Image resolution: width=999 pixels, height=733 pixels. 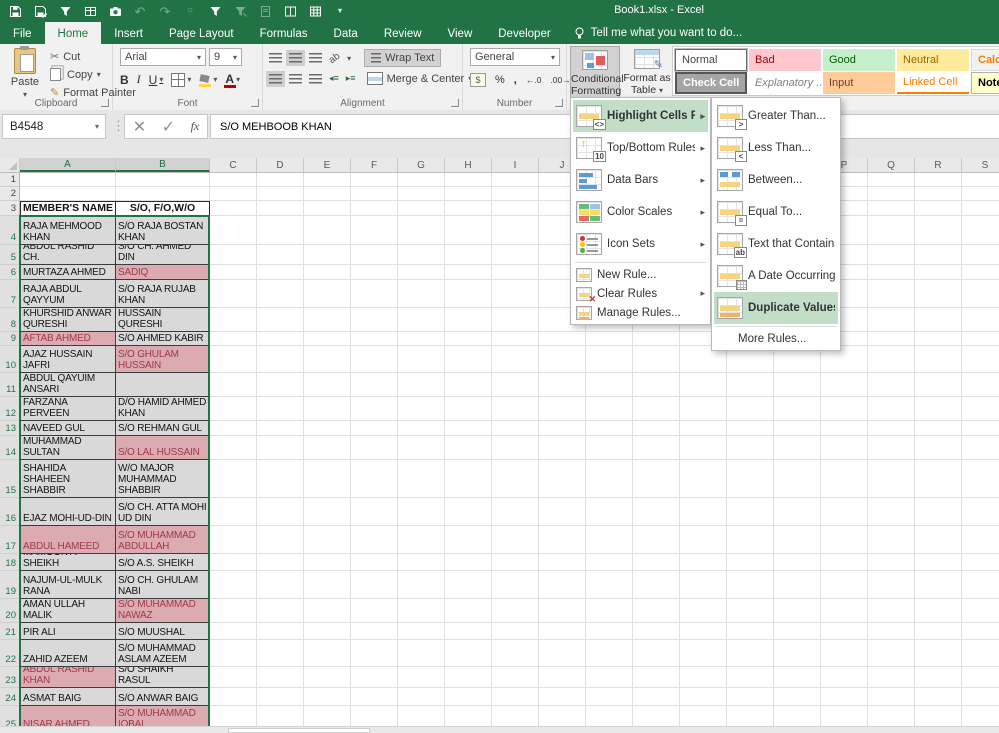 I want to click on style-neutral: Neutral, so click(x=933, y=60).